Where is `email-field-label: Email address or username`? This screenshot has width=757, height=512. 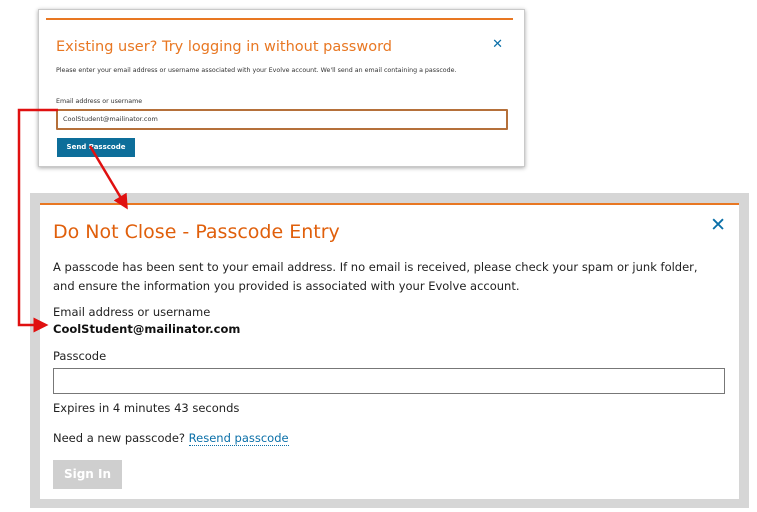 email-field-label: Email address or username is located at coordinates (99, 101).